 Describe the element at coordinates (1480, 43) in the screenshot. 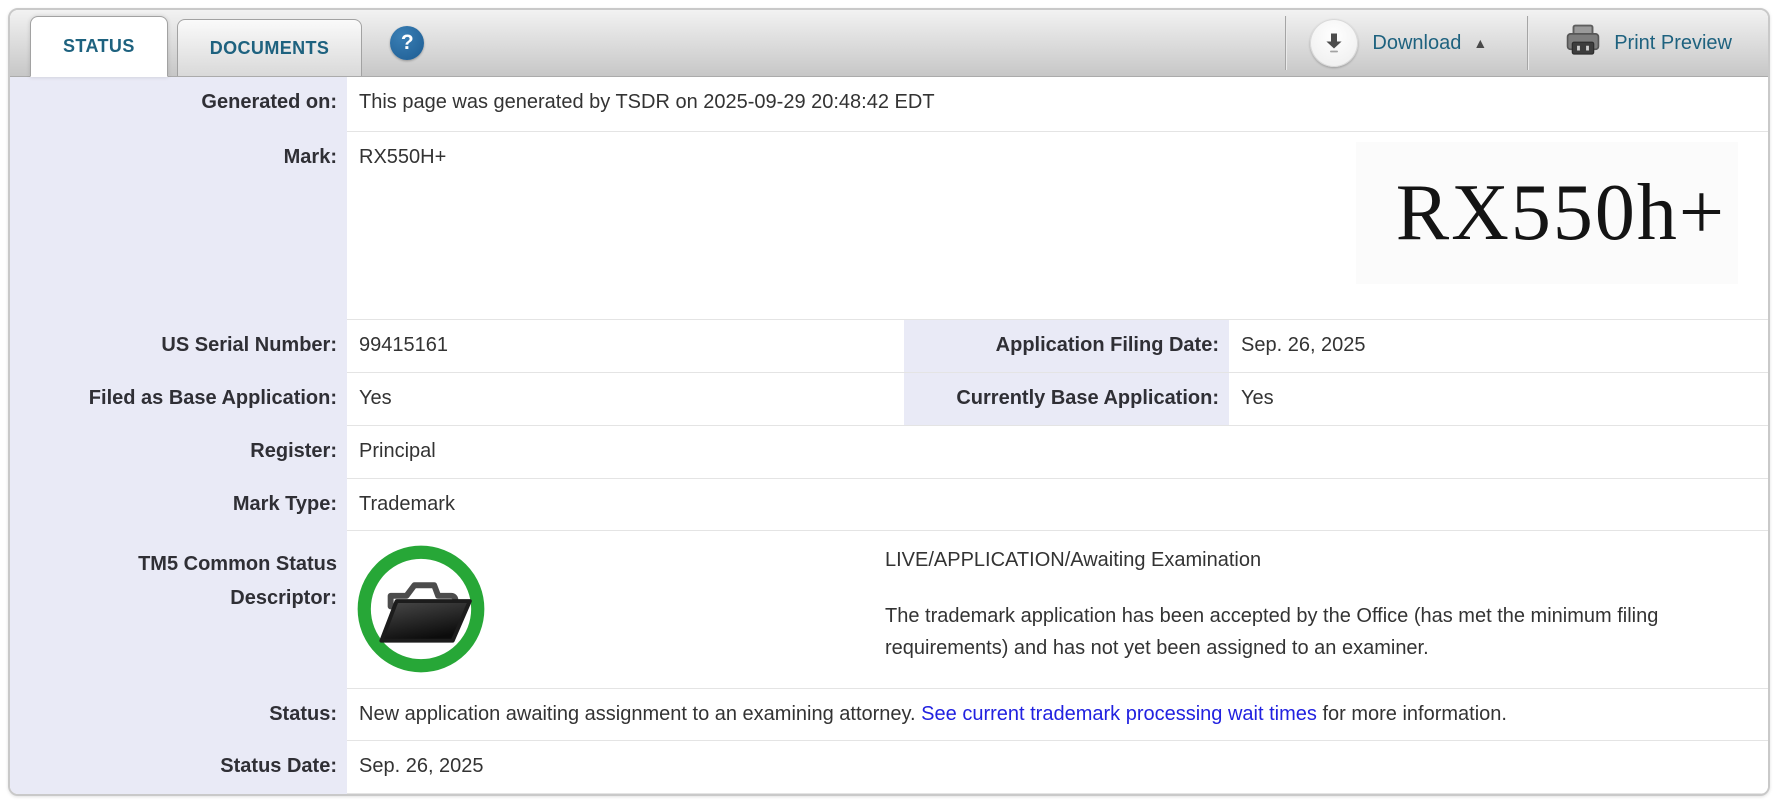

I see `collapse-triangle-icon: ▲` at that location.